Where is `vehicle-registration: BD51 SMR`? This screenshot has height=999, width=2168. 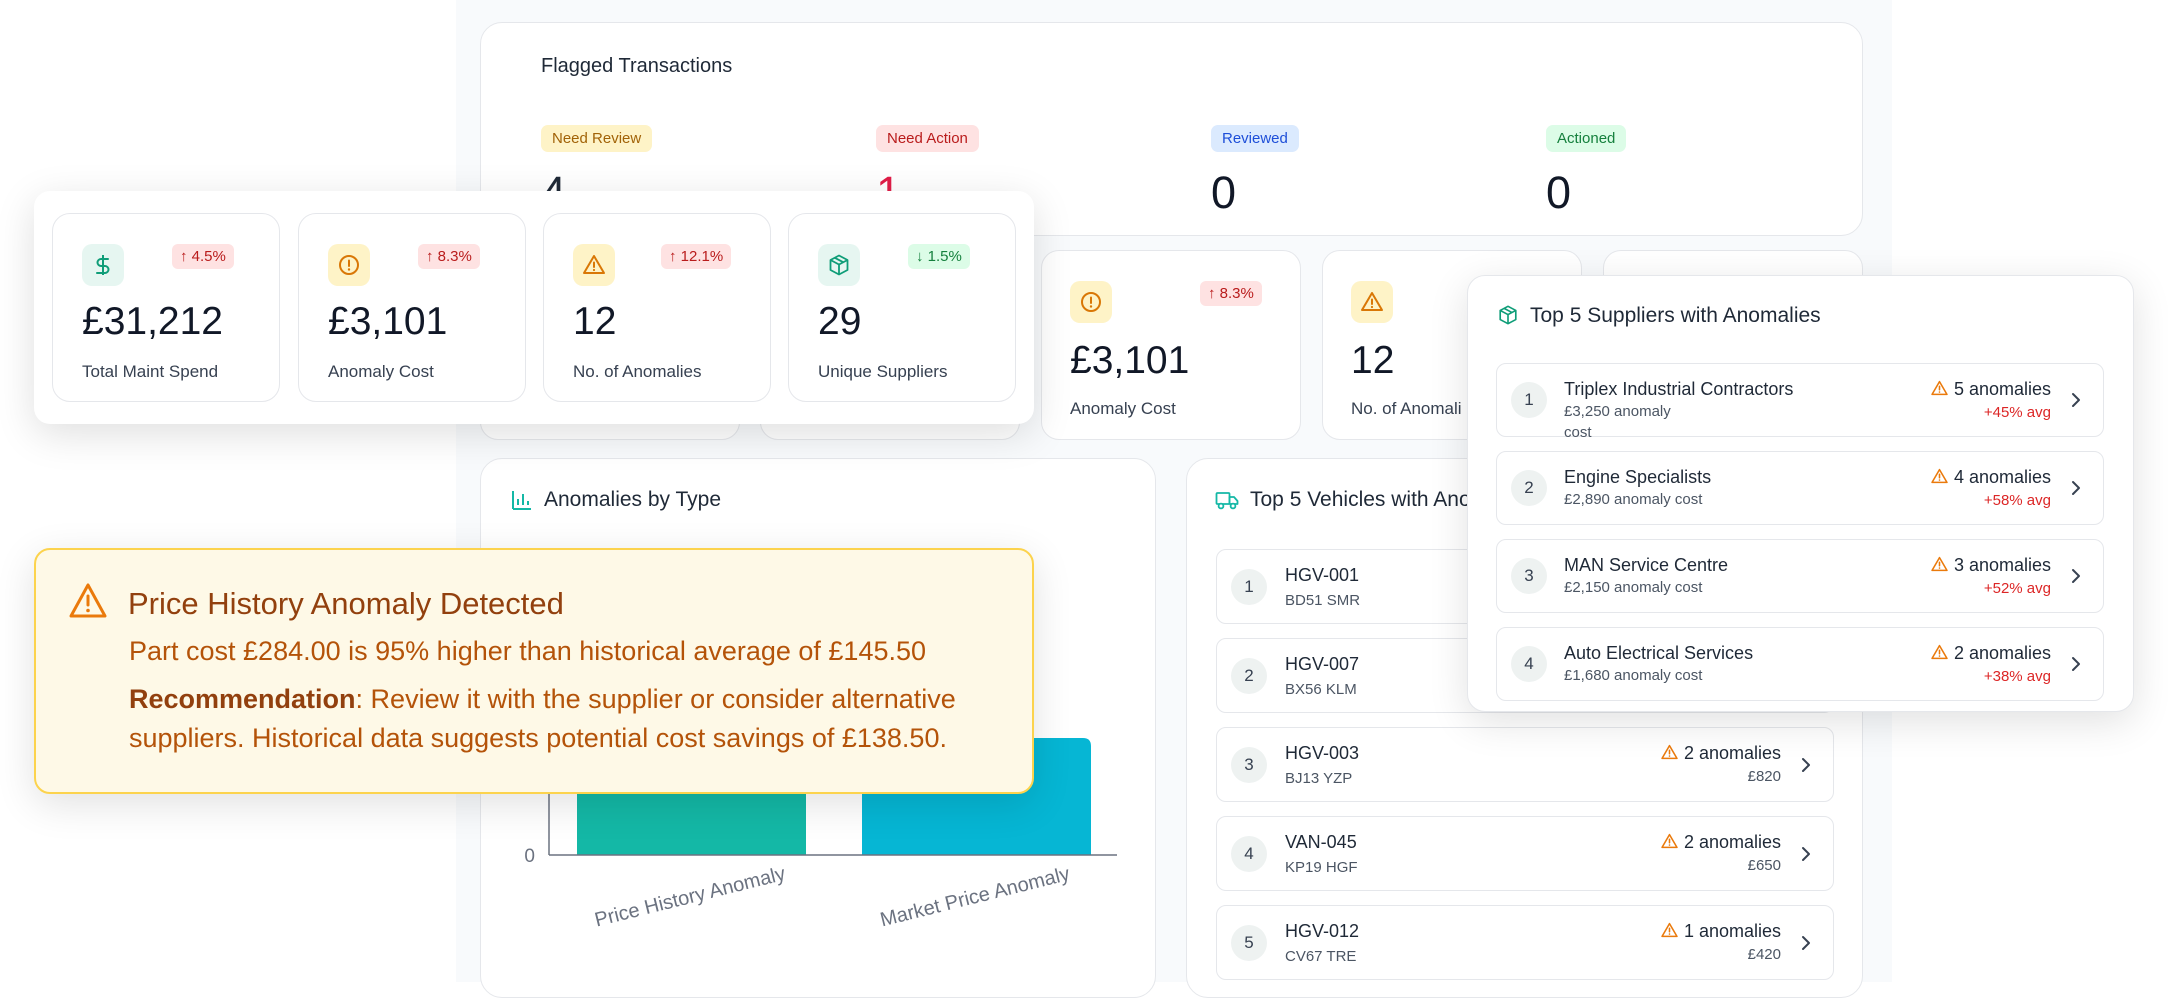
vehicle-registration: BD51 SMR is located at coordinates (1323, 600).